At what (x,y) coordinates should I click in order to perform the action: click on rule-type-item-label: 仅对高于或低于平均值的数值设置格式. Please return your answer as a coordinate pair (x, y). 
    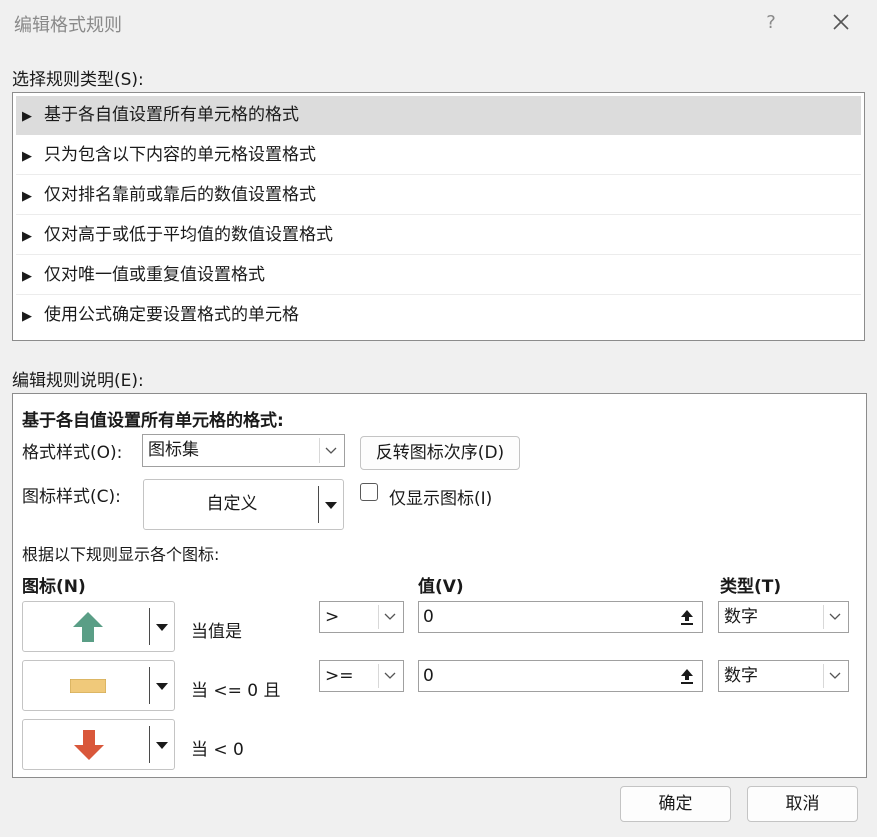
    Looking at the image, I should click on (188, 235).